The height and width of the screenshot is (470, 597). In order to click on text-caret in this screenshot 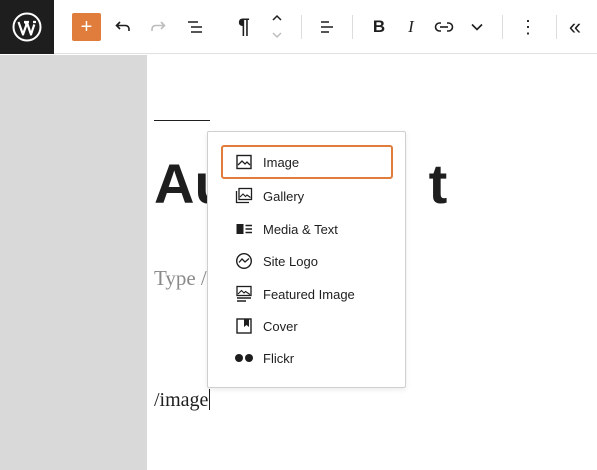, I will do `click(210, 399)`.